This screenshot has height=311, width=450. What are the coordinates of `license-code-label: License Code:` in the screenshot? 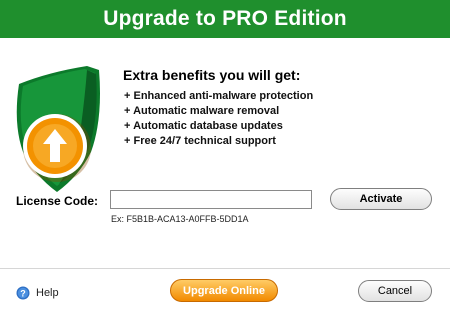 It's located at (57, 201).